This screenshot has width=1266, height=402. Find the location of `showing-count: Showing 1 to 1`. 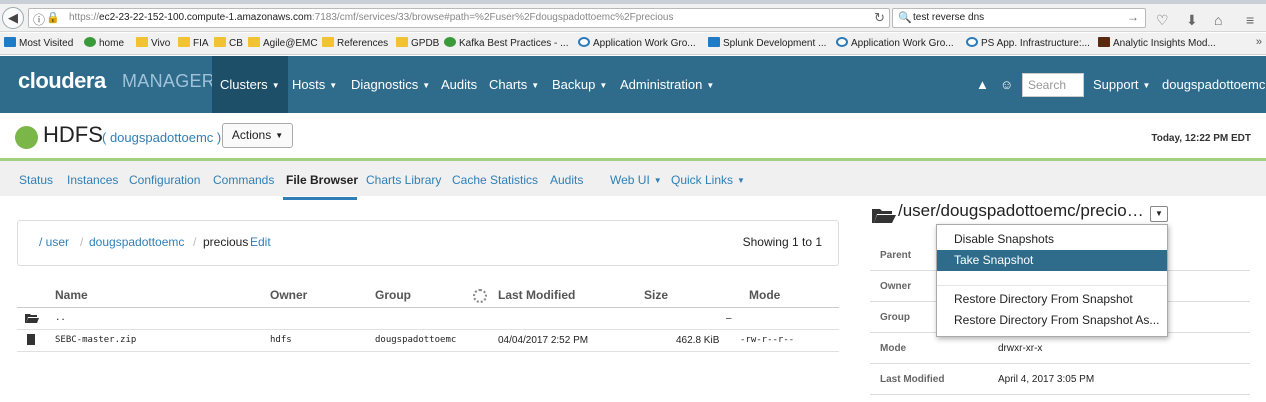

showing-count: Showing 1 to 1 is located at coordinates (782, 242).